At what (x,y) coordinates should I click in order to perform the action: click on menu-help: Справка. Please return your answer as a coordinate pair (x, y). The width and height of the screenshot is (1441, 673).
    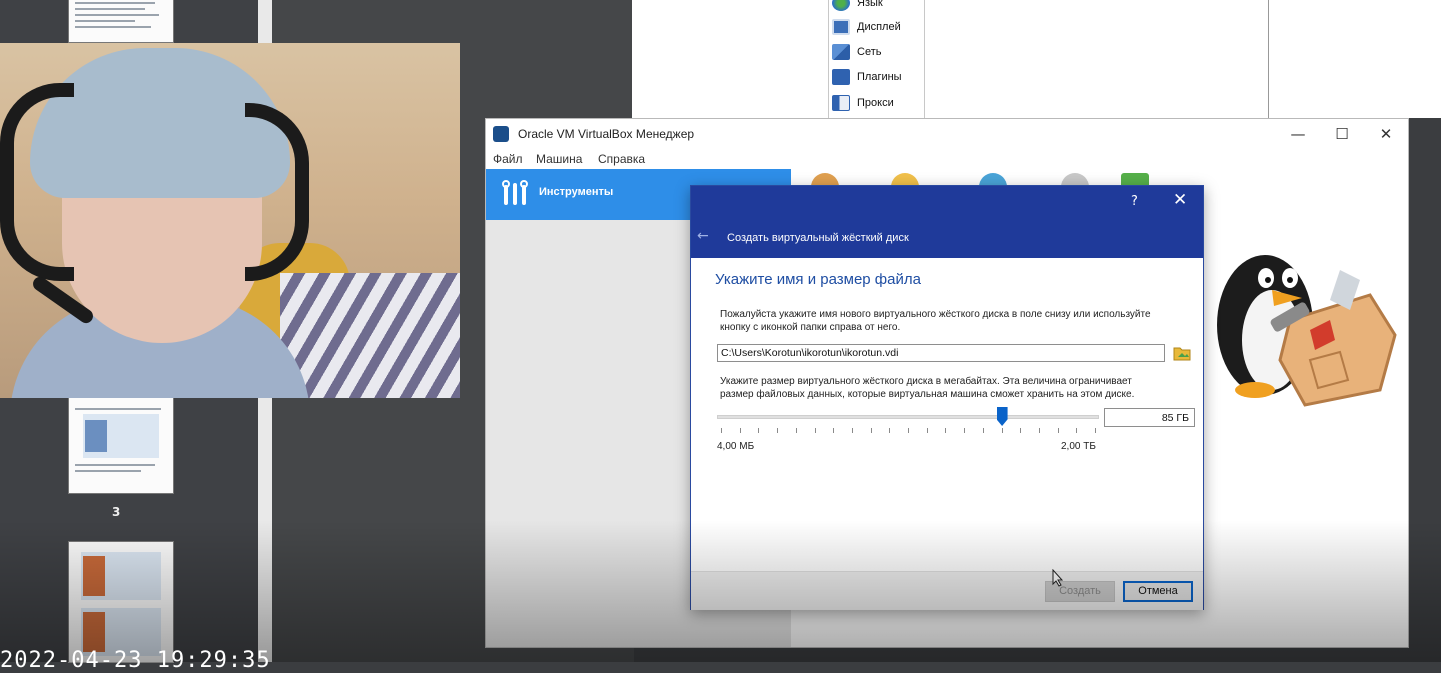
    Looking at the image, I should click on (621, 159).